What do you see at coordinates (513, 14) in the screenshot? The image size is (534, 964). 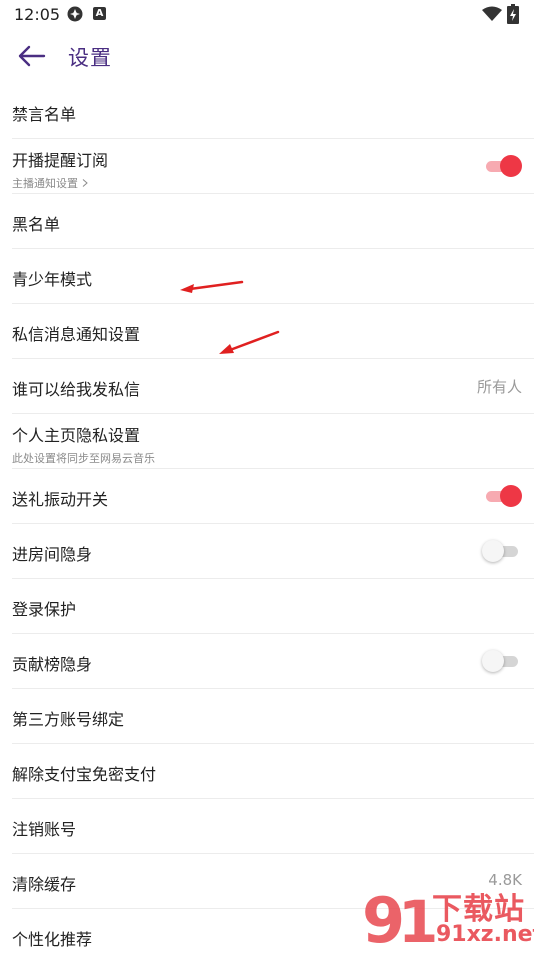 I see `battery-charging-icon` at bounding box center [513, 14].